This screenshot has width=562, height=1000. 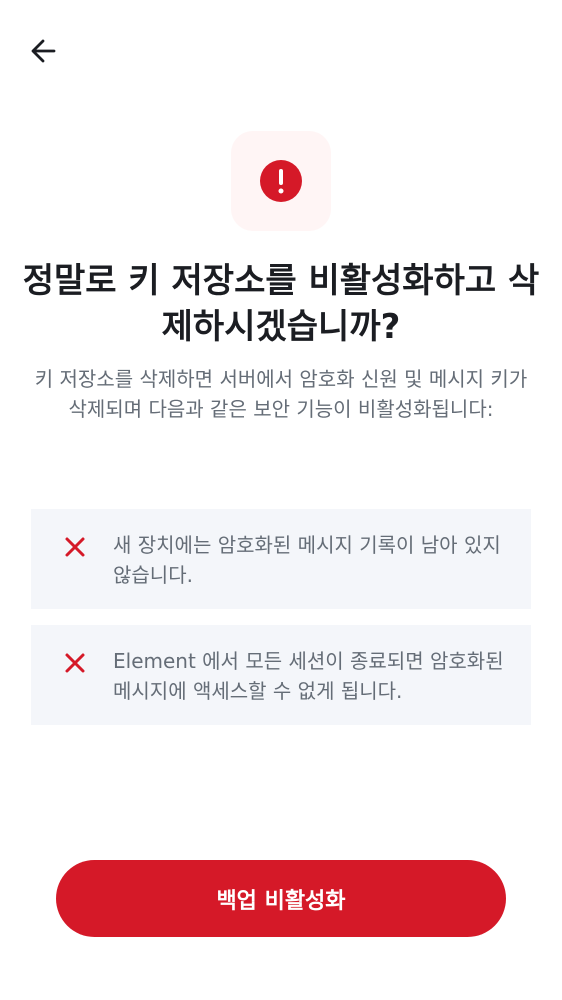 I want to click on arrow-left-icon, so click(x=43, y=51).